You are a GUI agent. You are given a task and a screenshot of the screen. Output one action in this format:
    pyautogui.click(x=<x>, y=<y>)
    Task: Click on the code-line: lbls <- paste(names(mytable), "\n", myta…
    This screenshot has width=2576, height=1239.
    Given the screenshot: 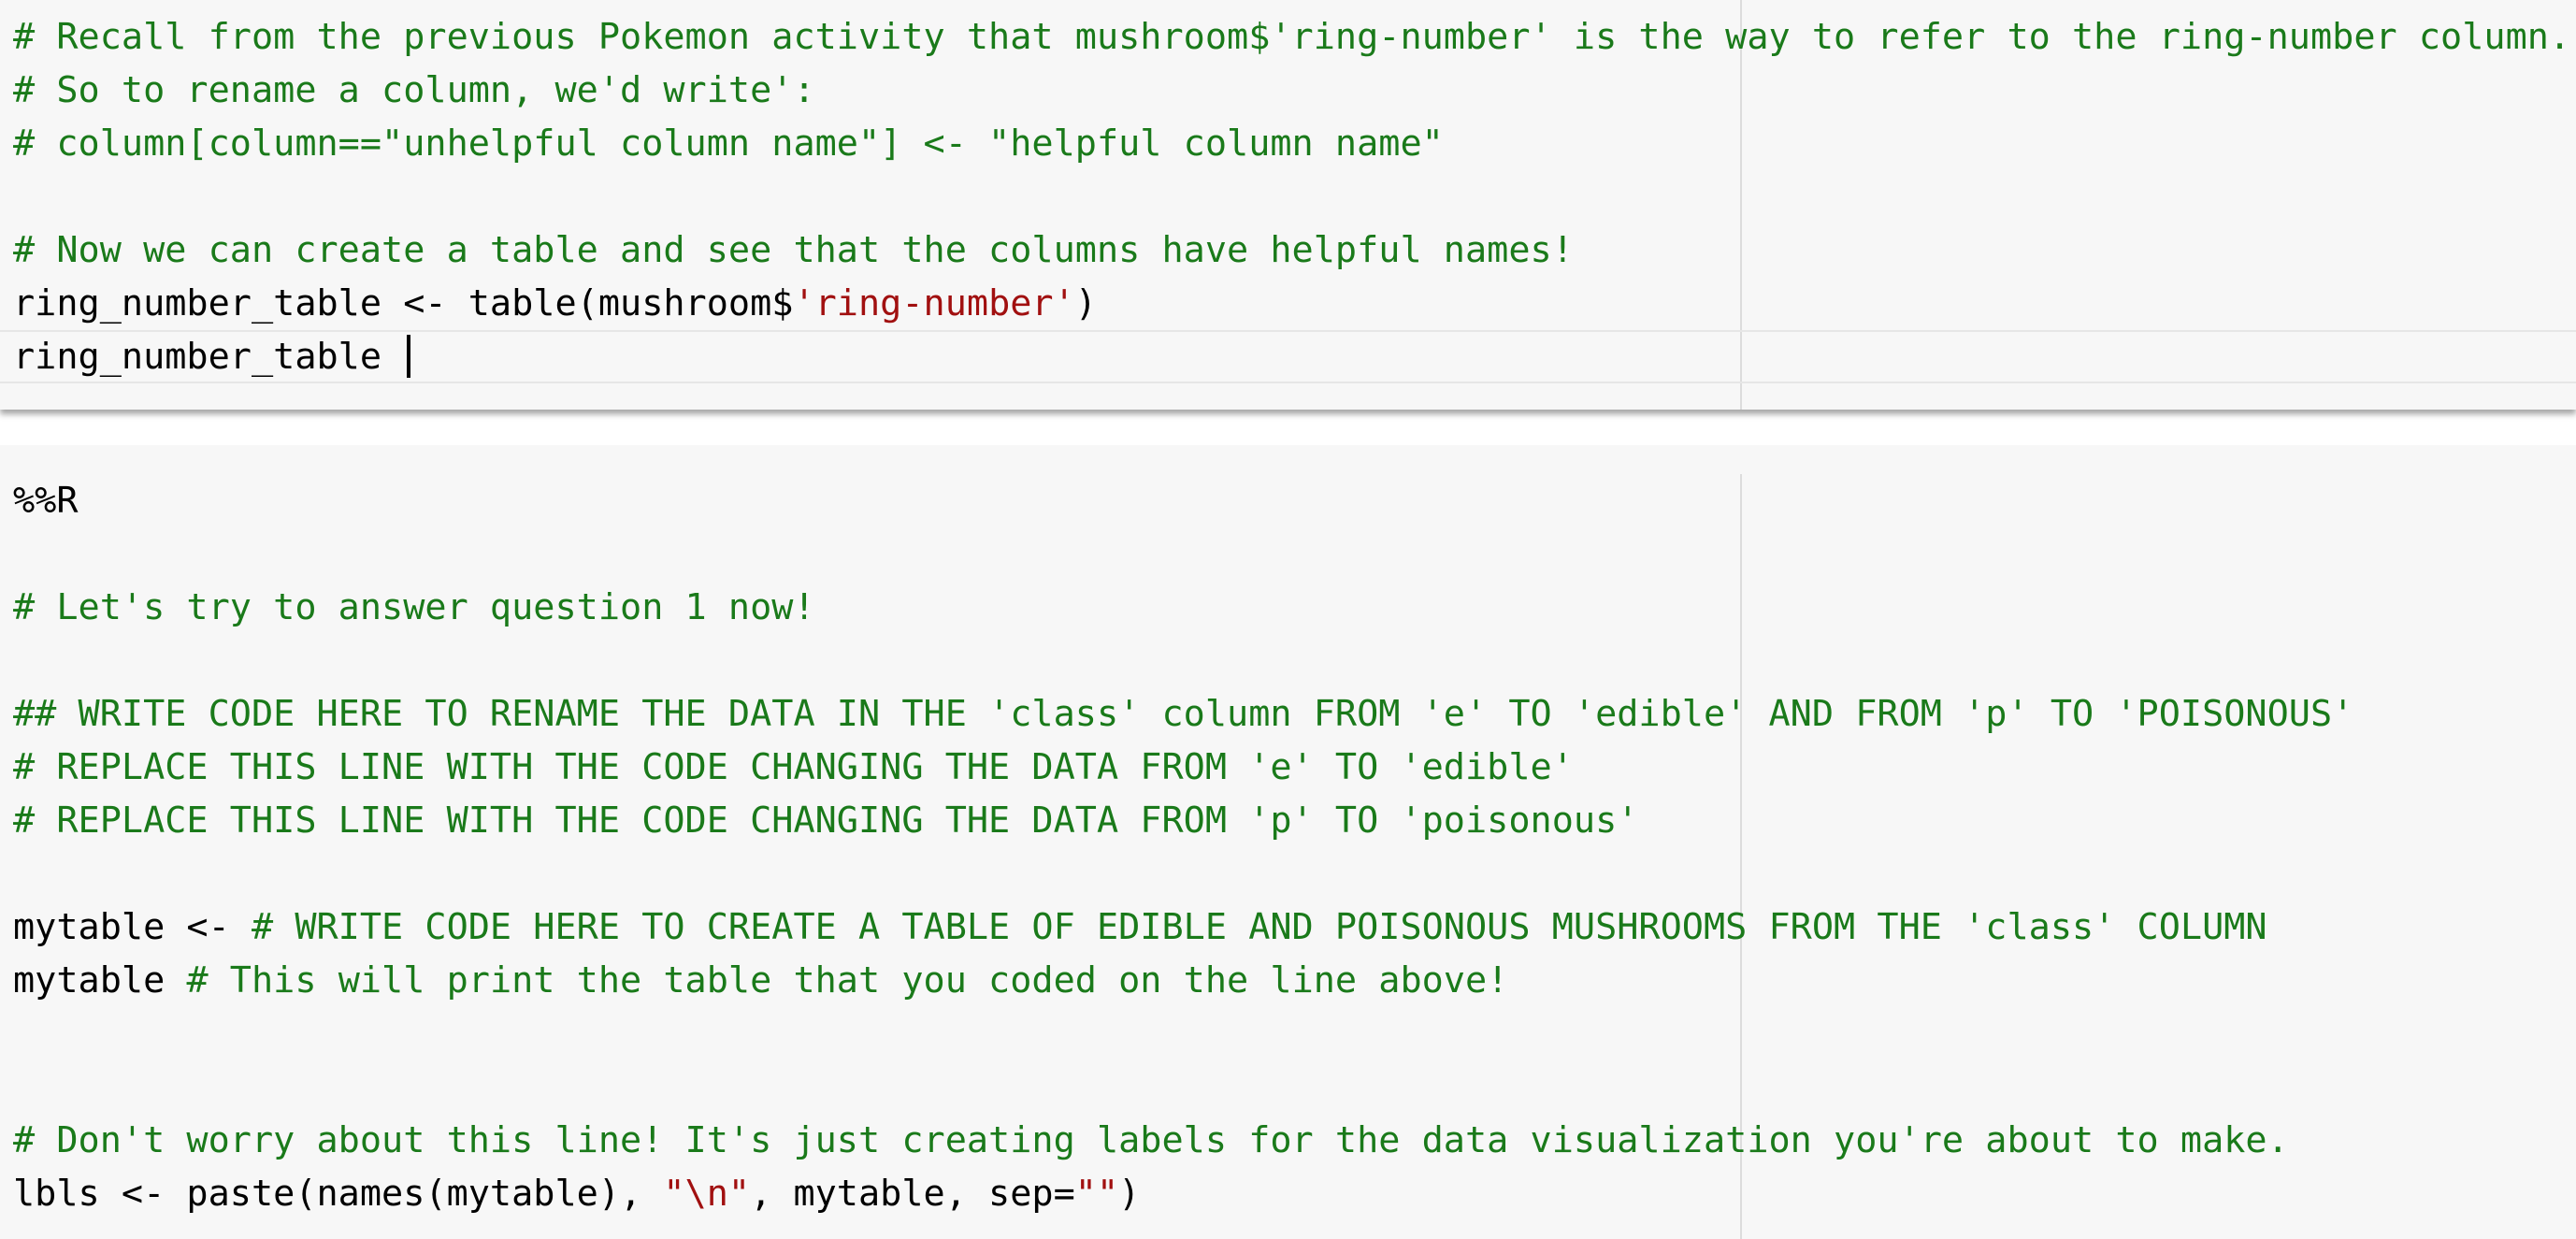 What is the action you would take?
    pyautogui.click(x=577, y=1193)
    